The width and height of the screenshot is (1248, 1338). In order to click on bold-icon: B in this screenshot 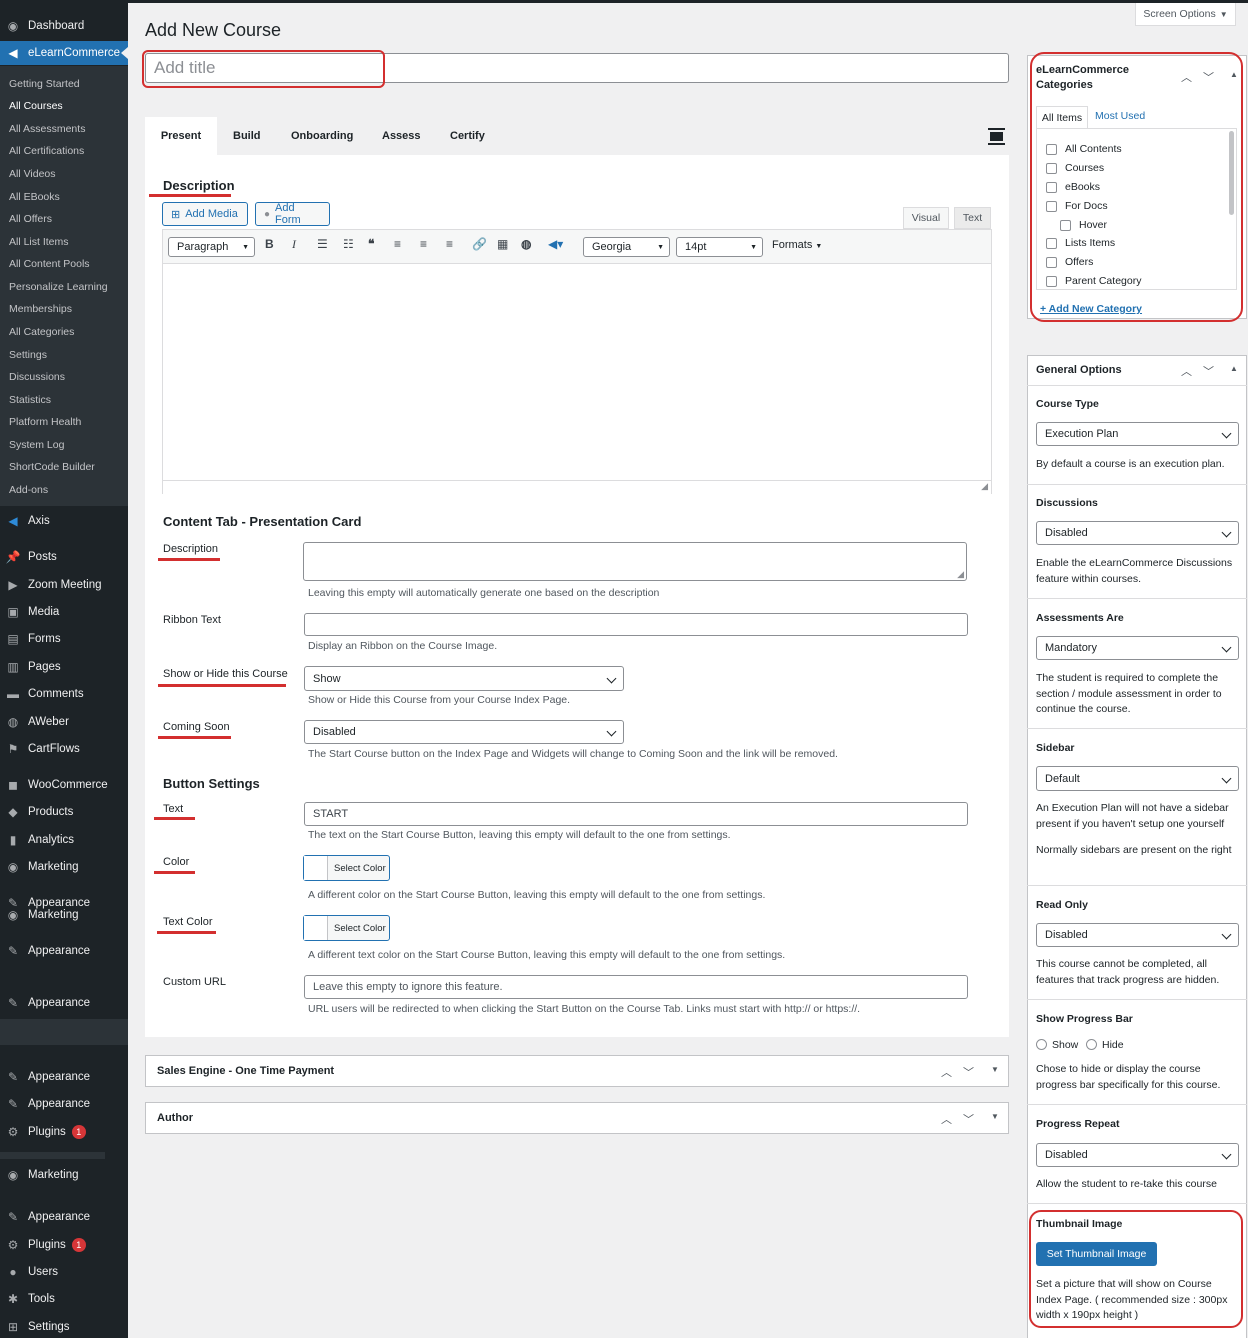, I will do `click(269, 244)`.